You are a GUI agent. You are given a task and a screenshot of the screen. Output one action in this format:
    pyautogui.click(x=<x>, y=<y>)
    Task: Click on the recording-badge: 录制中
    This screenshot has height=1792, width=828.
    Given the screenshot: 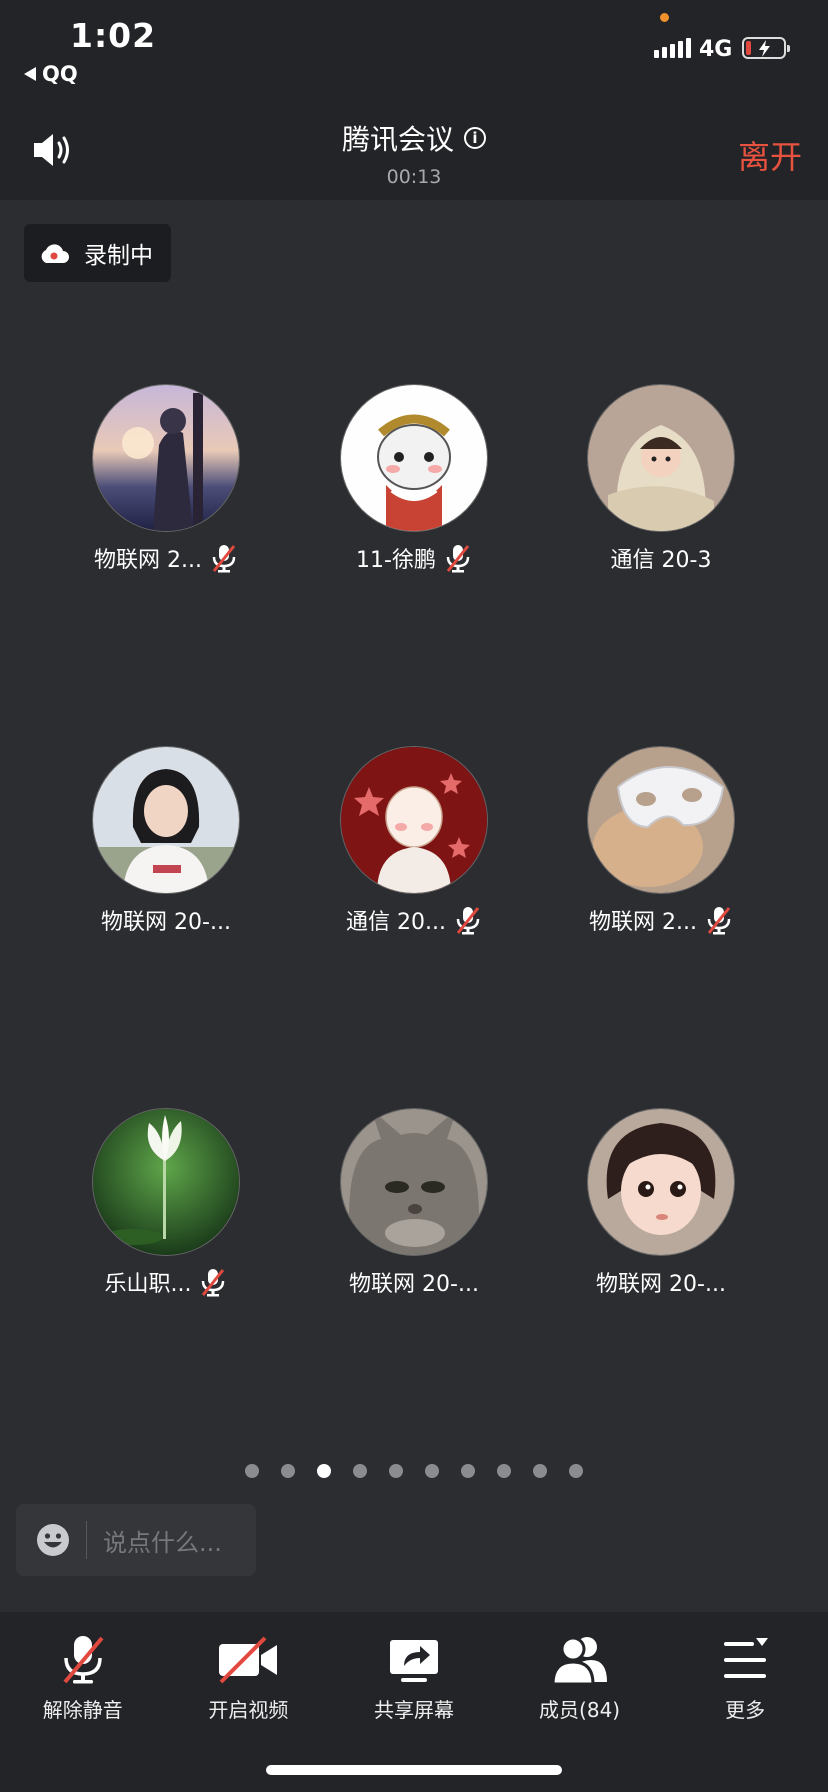 What is the action you would take?
    pyautogui.click(x=97, y=253)
    